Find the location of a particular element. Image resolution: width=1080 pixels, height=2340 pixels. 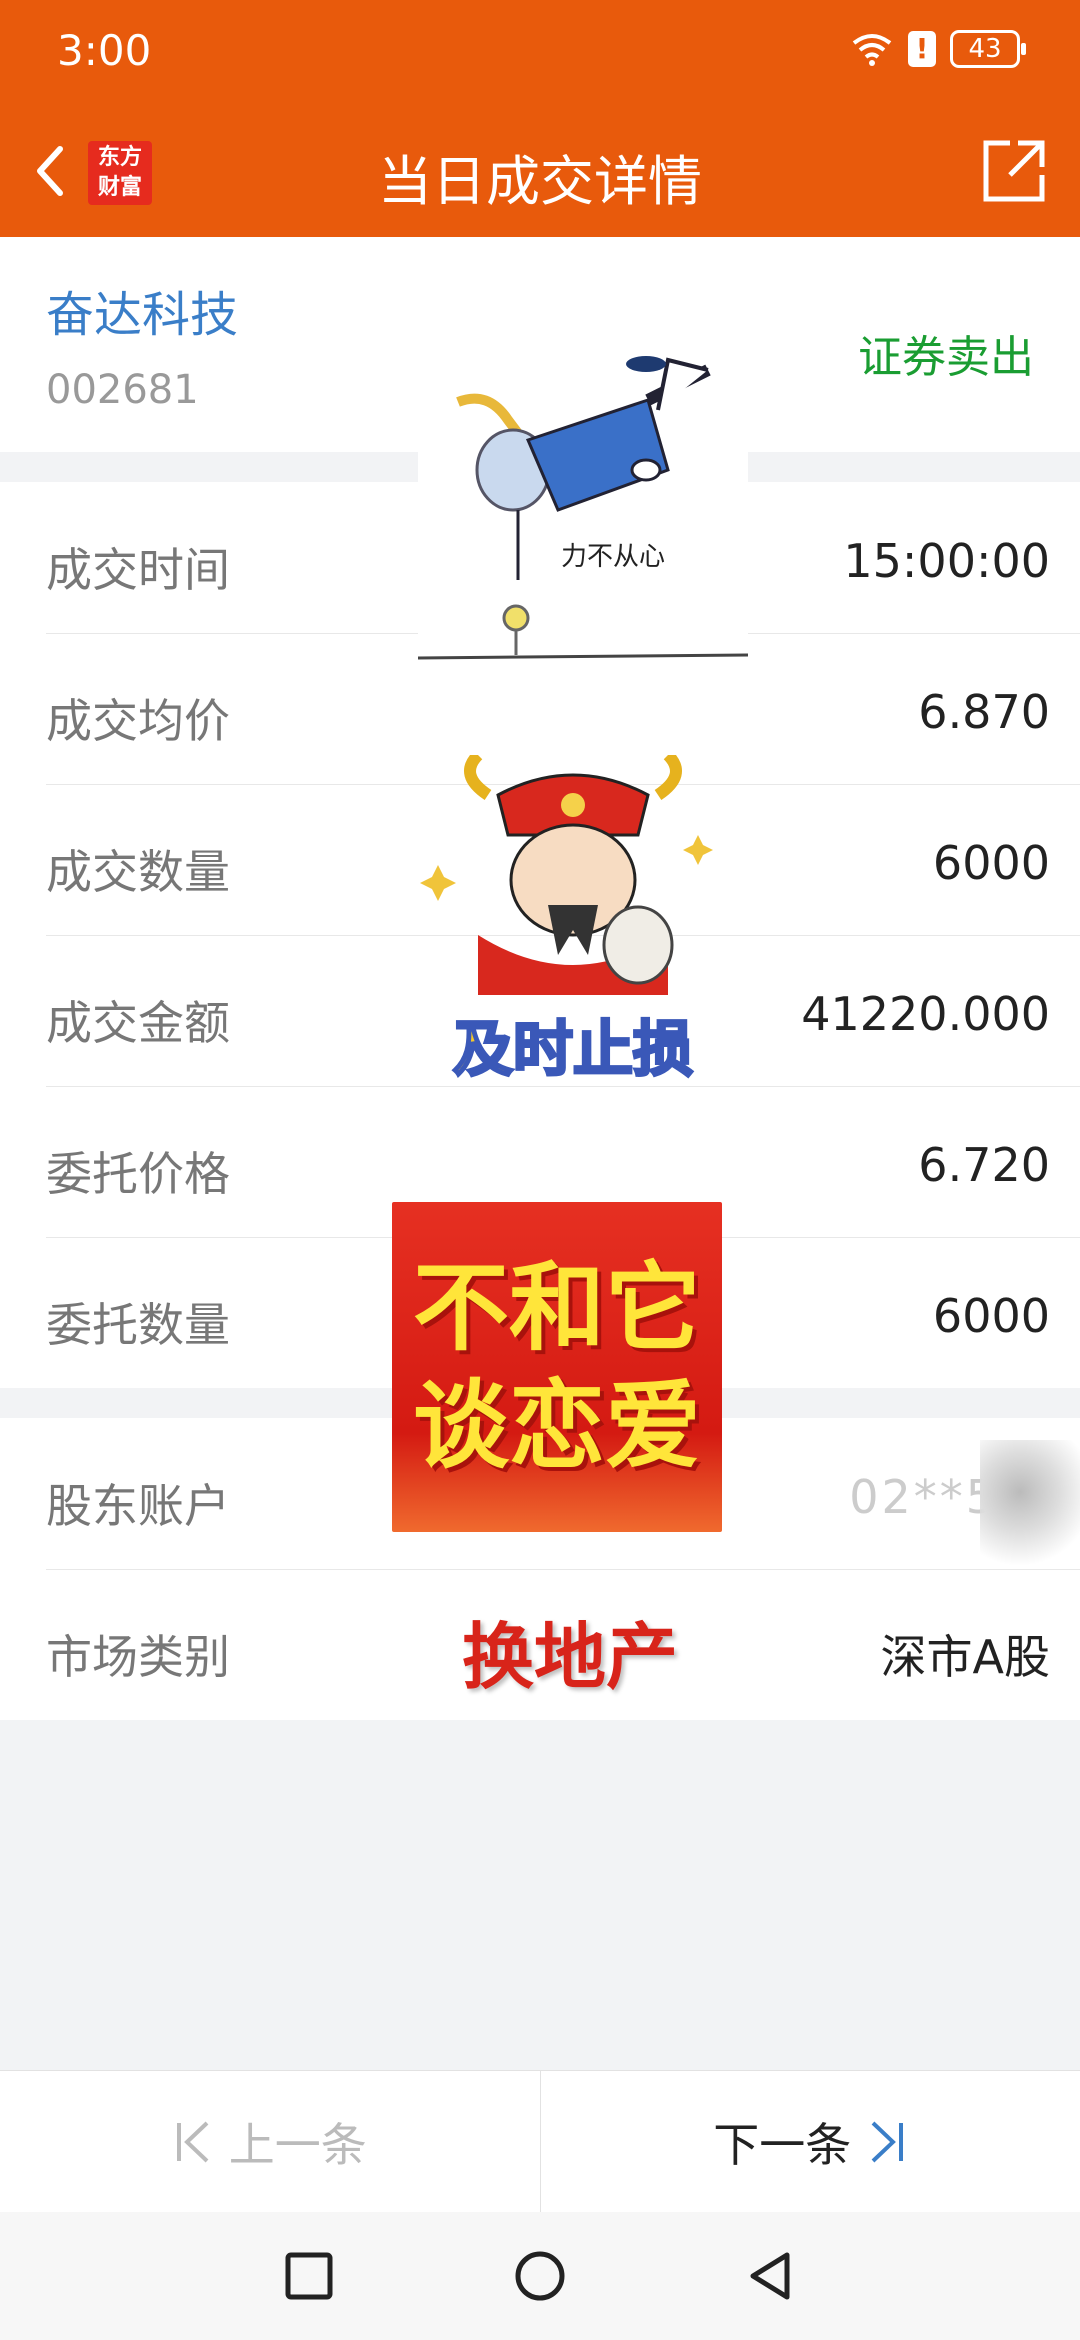

sticker-falling-man: 力不从心 is located at coordinates (583, 510).